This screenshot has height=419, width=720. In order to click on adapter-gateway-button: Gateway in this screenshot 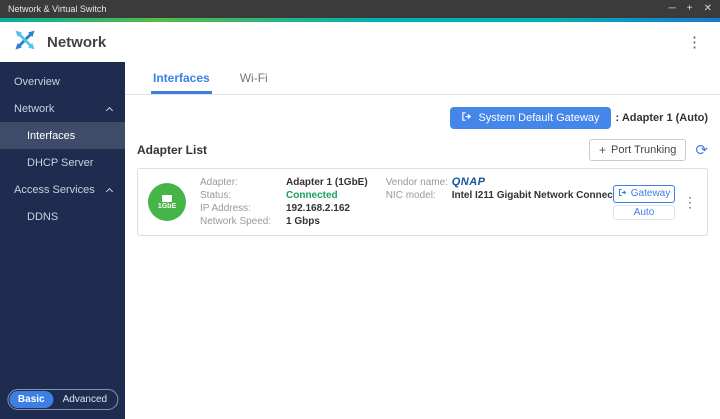, I will do `click(644, 193)`.